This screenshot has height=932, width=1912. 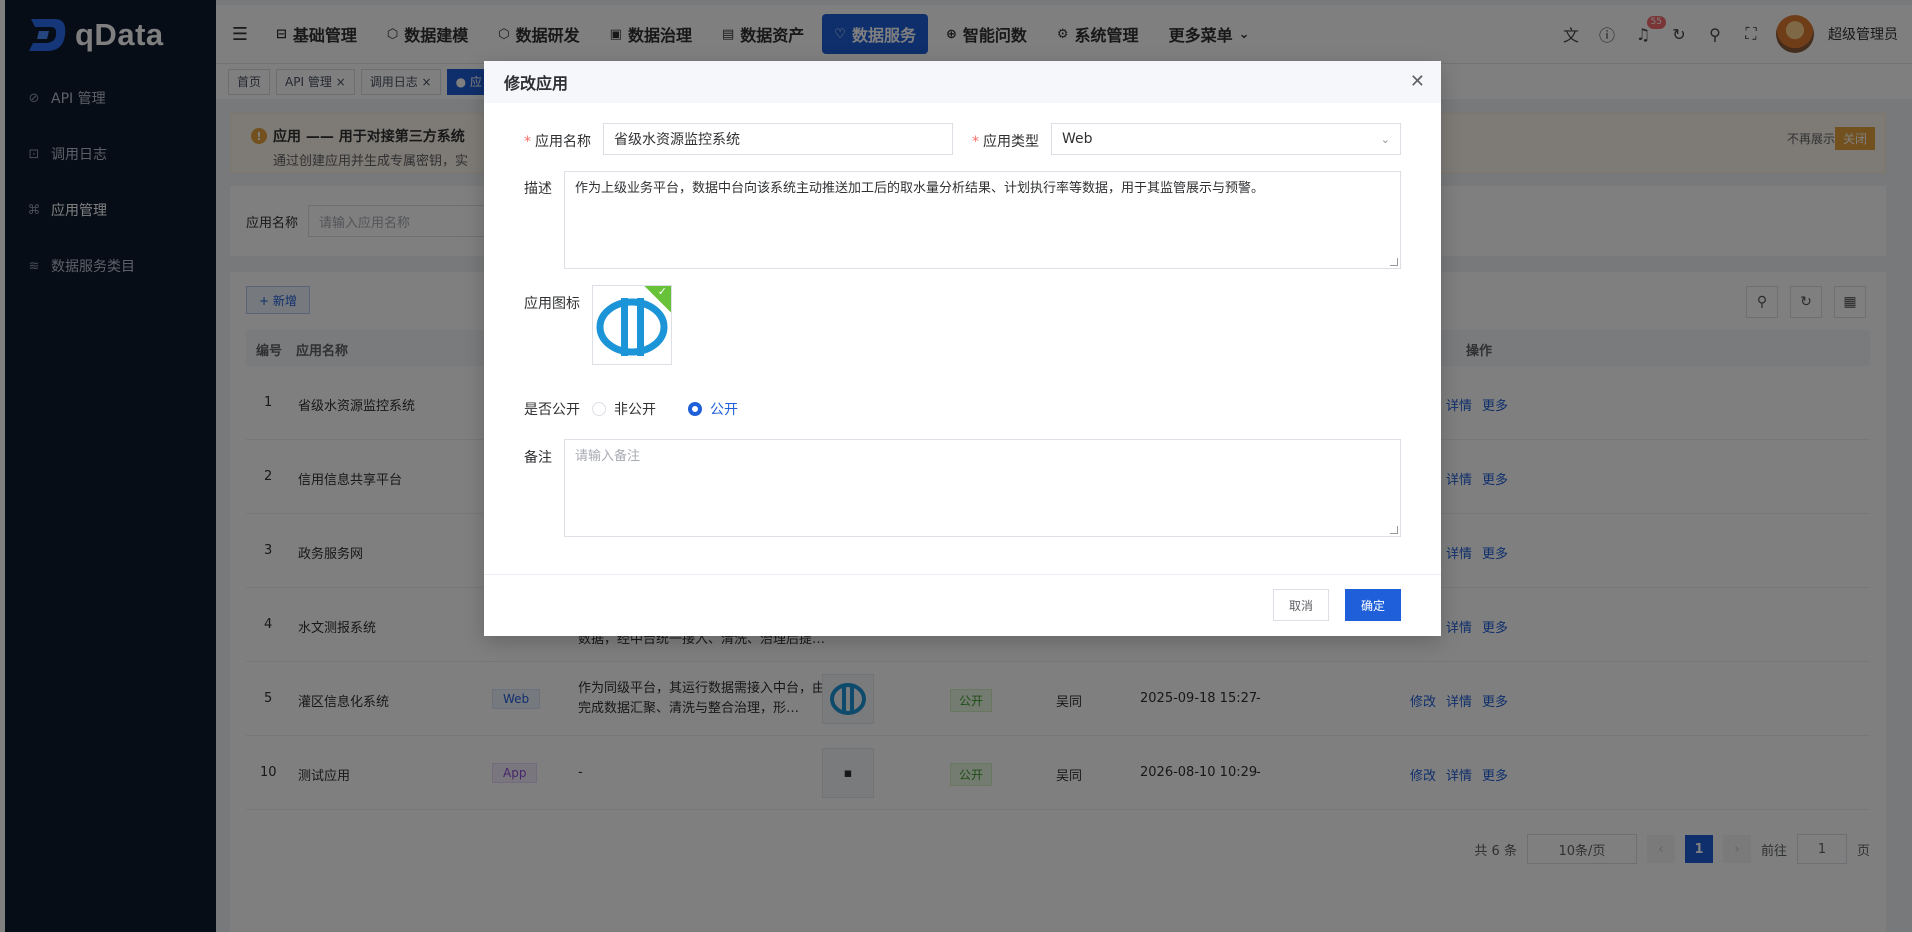 I want to click on app-type-value: Web, so click(x=1077, y=139).